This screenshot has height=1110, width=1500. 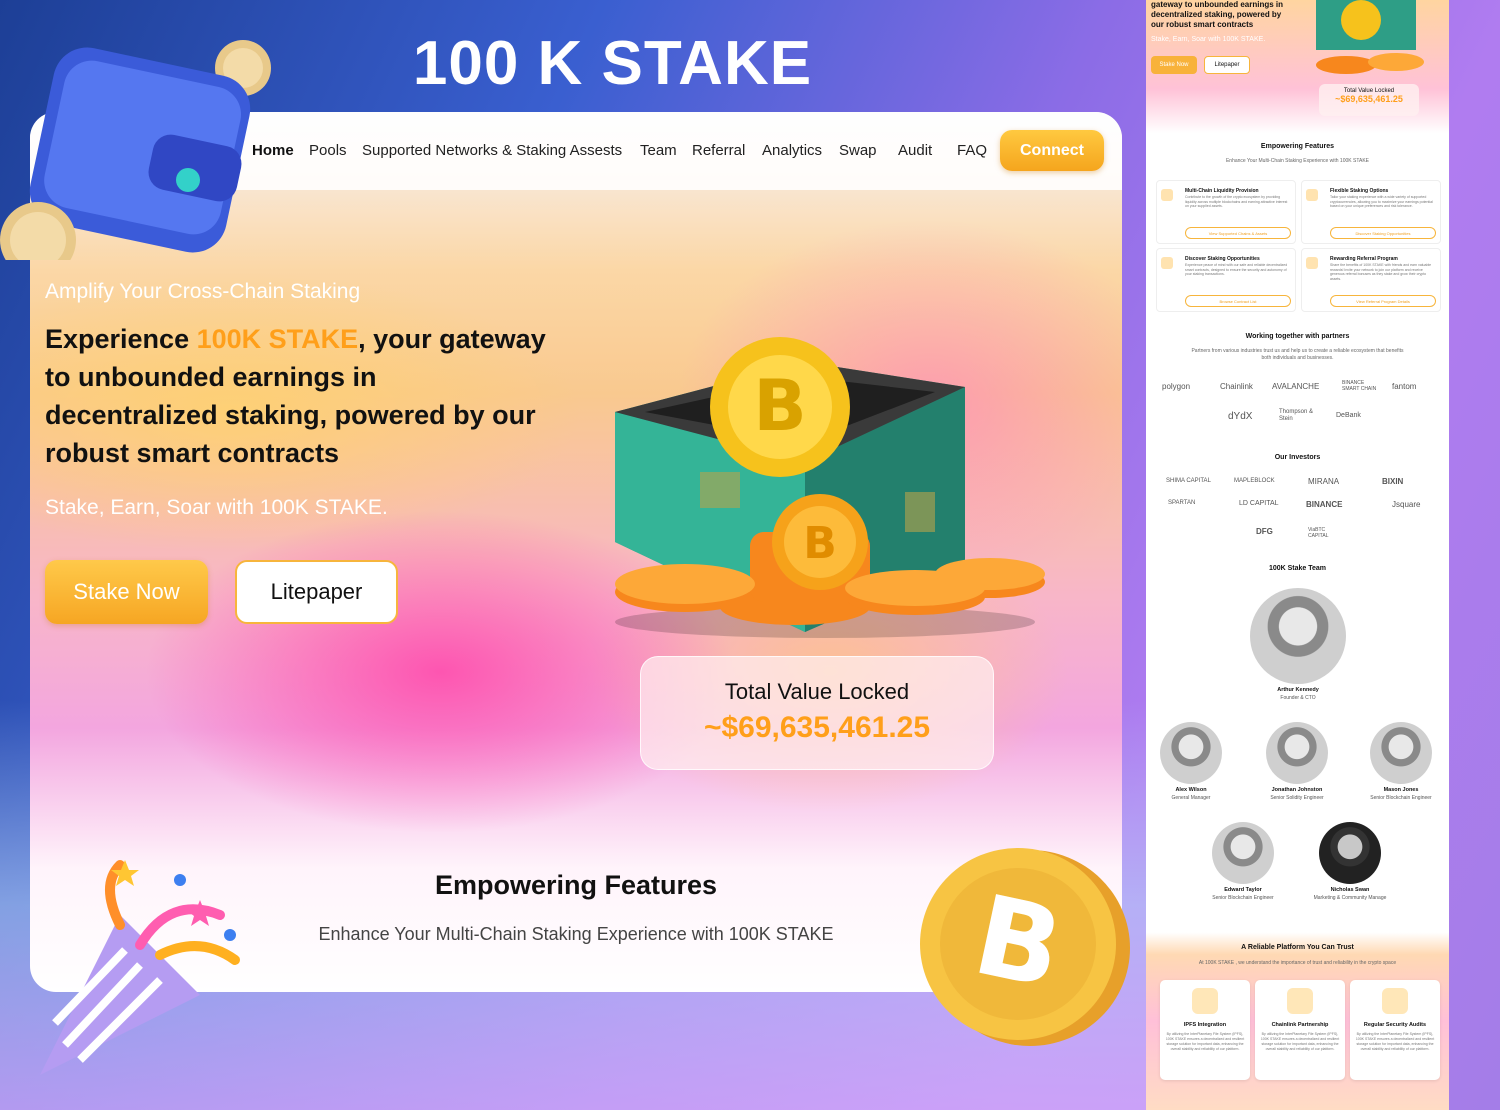 What do you see at coordinates (1264, 531) in the screenshot?
I see `investor-logo: DFG` at bounding box center [1264, 531].